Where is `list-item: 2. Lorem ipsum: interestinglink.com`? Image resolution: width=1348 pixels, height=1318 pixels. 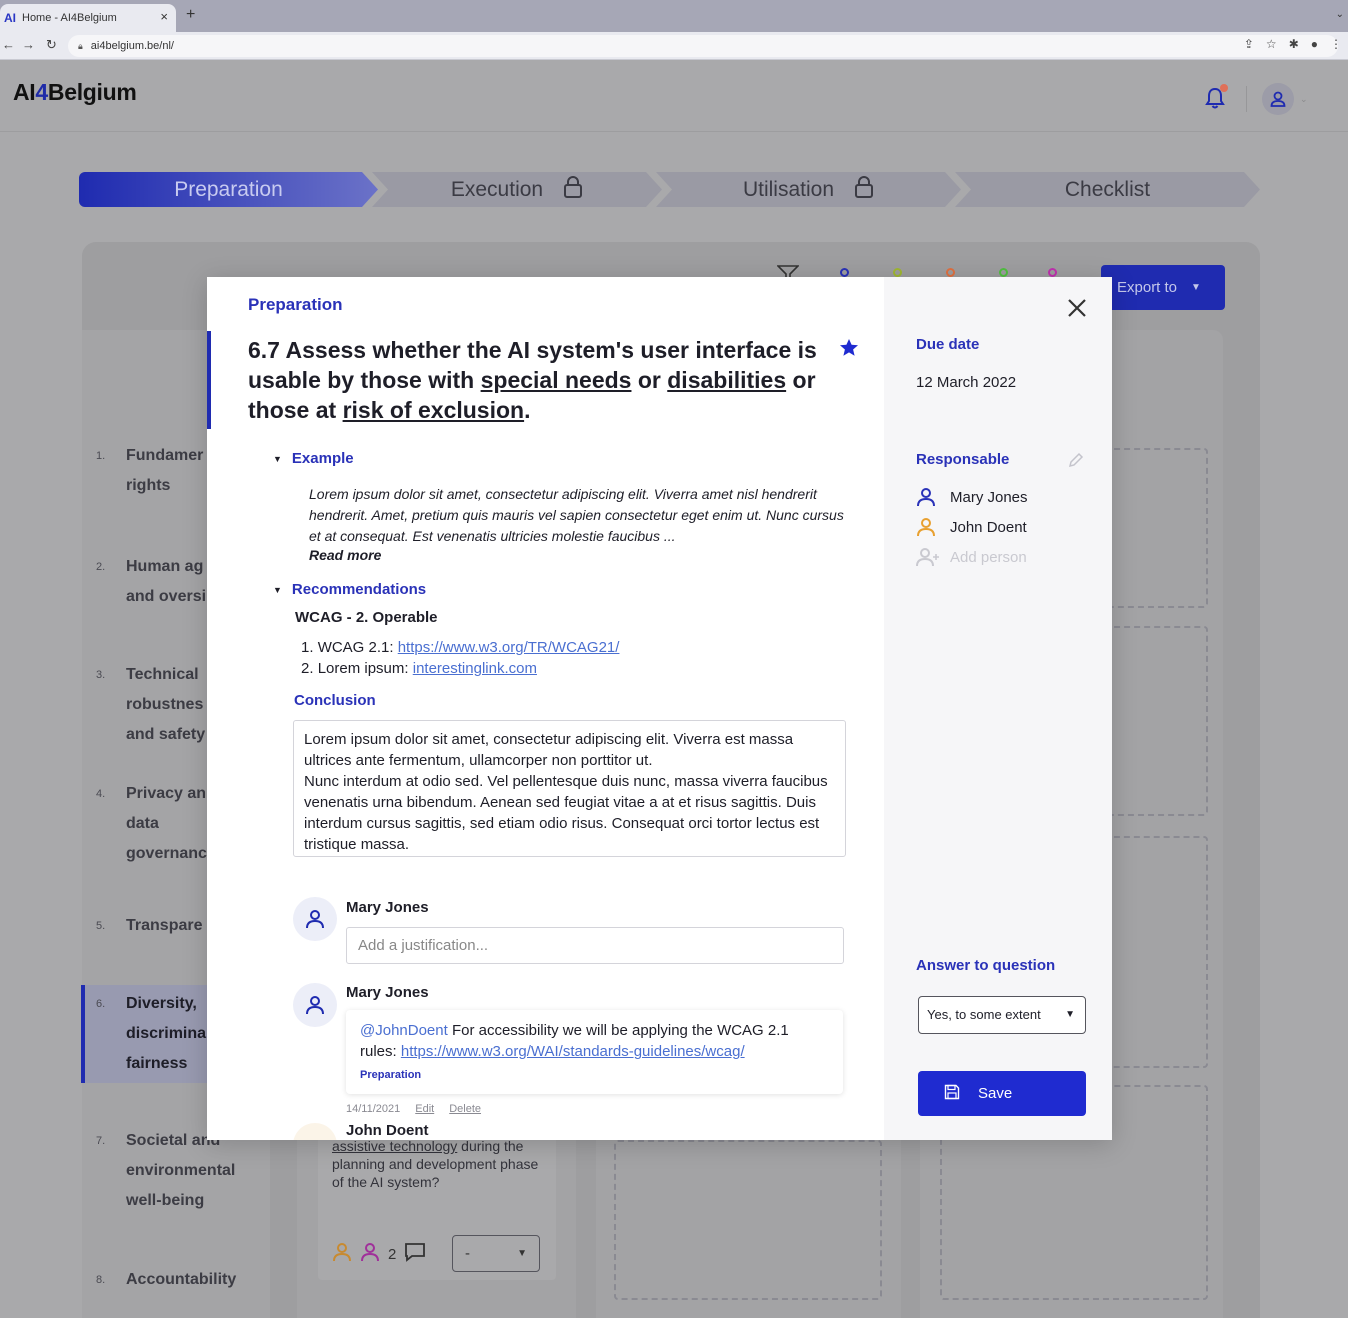 list-item: 2. Lorem ipsum: interestinglink.com is located at coordinates (419, 668).